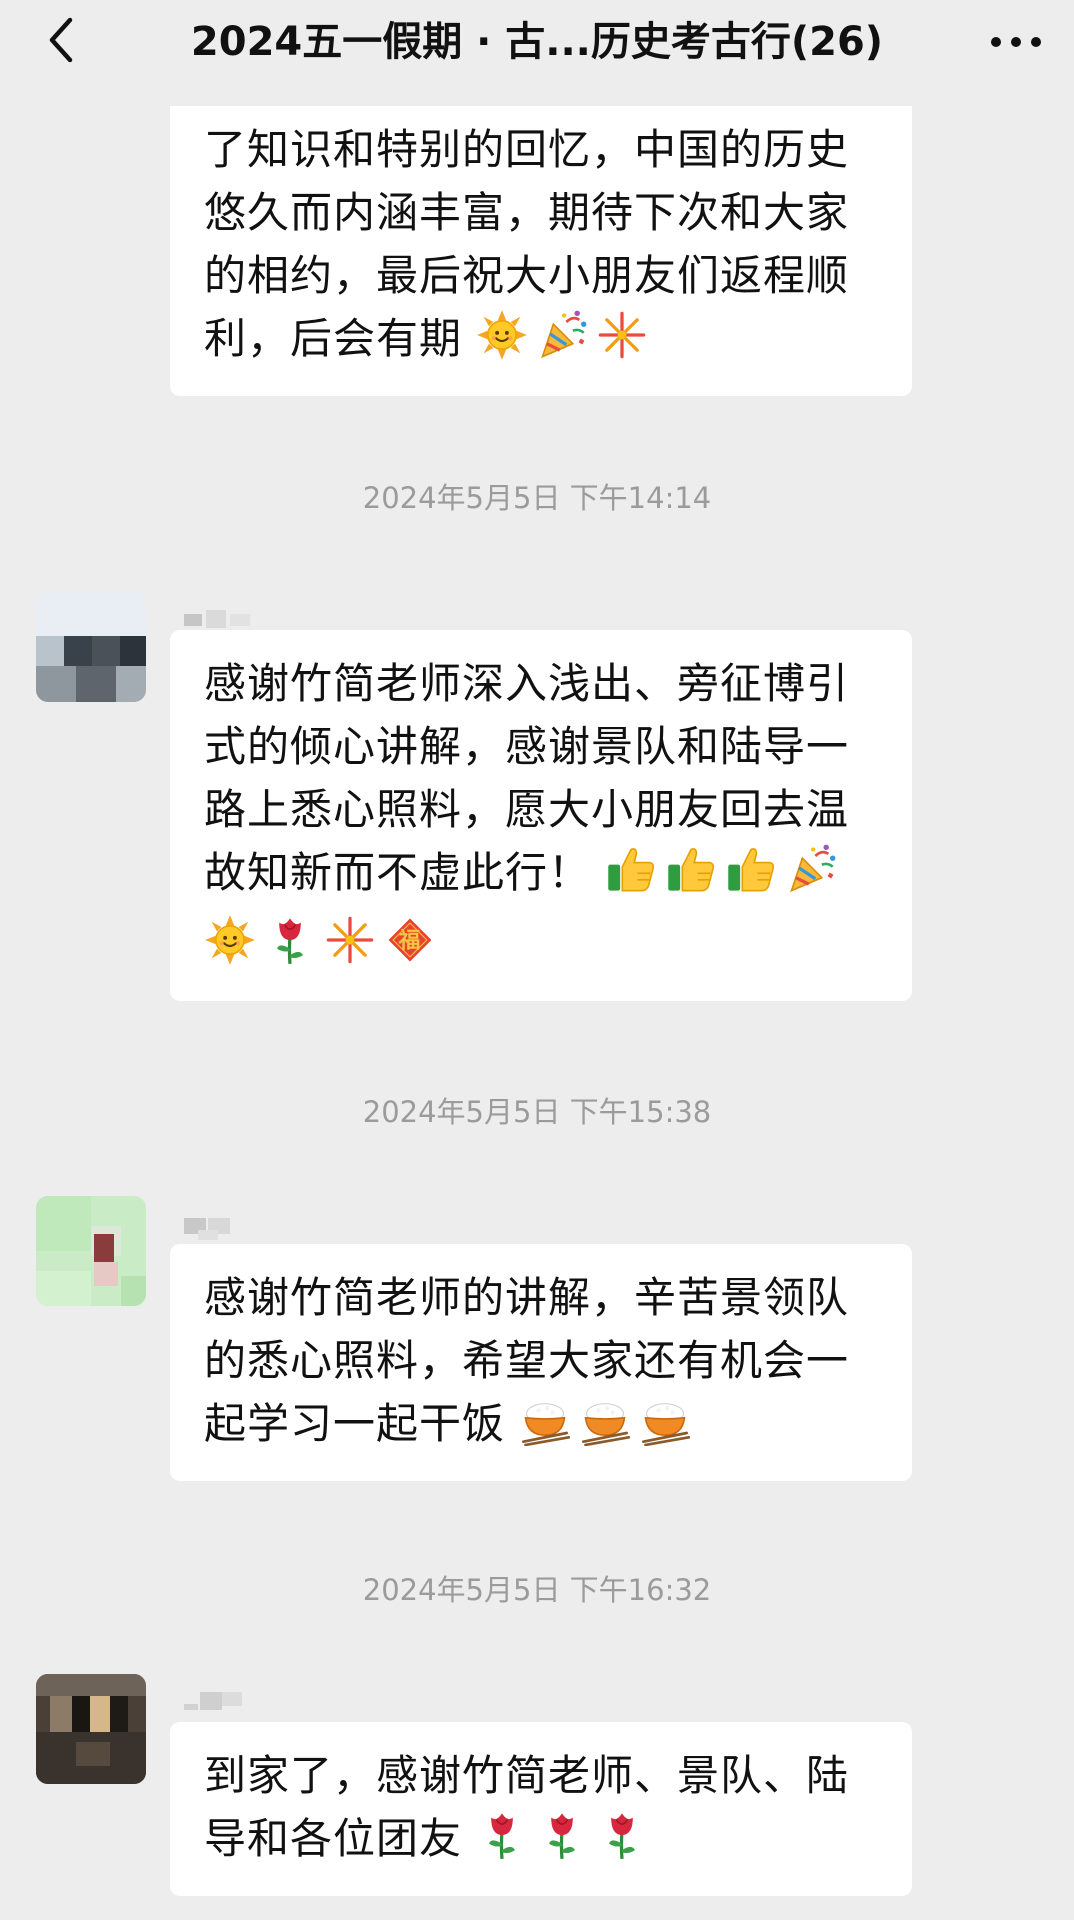  What do you see at coordinates (537, 1112) in the screenshot?
I see `timestamp: 2024年5月5日 下午15:38` at bounding box center [537, 1112].